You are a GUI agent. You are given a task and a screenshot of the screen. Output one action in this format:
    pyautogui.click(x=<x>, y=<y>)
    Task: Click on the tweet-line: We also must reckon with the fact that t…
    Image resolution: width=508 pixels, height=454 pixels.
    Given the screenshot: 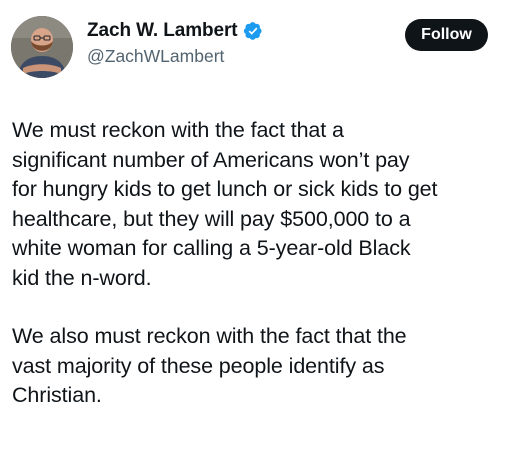 What is the action you would take?
    pyautogui.click(x=209, y=336)
    